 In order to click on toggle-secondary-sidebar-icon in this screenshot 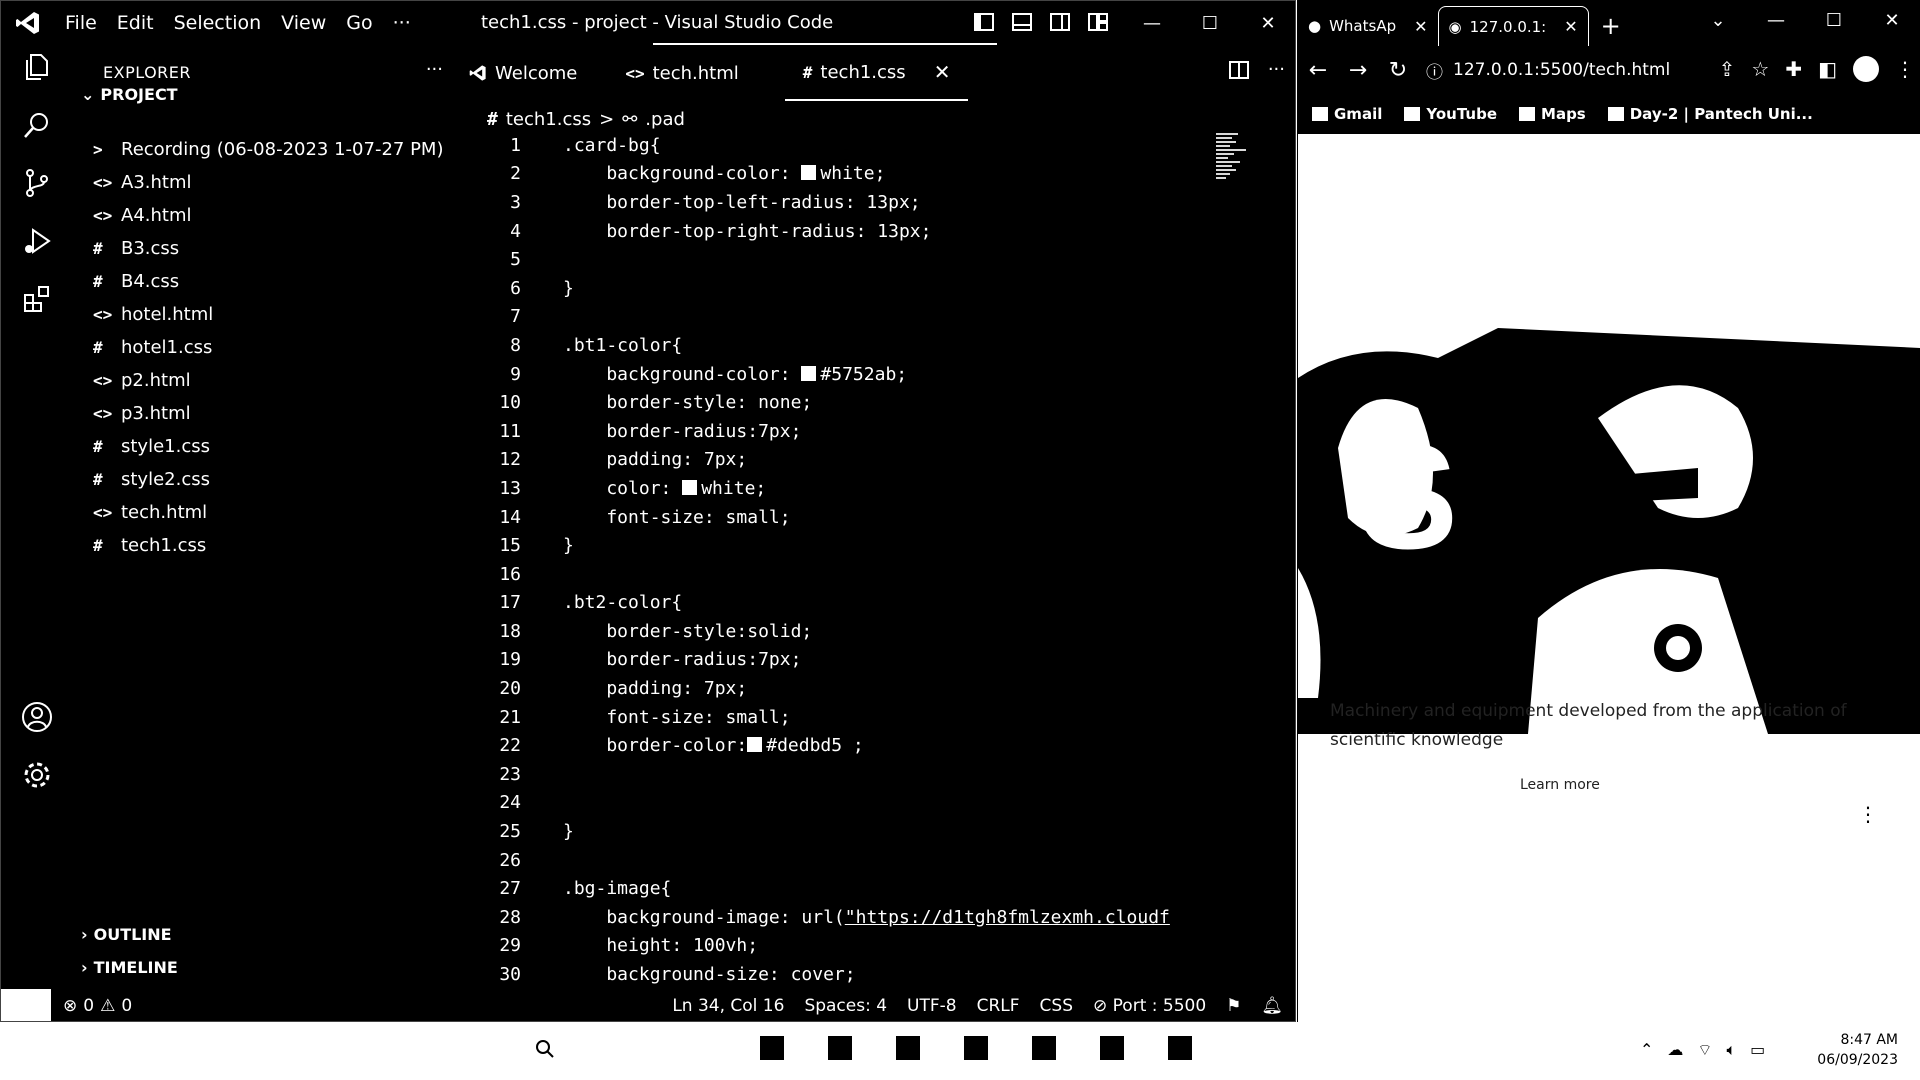, I will do `click(1060, 22)`.